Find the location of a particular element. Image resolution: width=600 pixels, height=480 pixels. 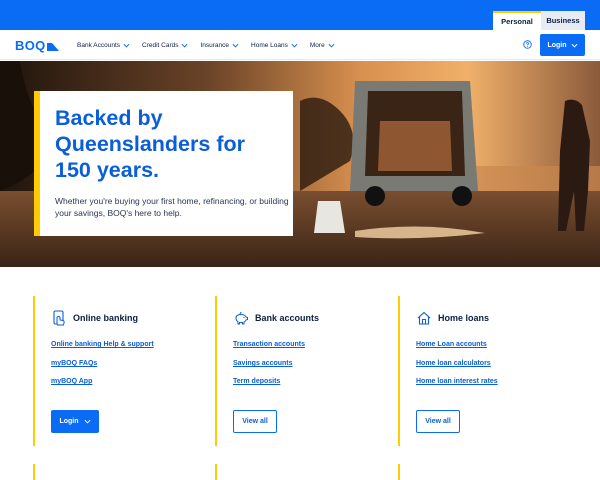

tile-link: Online banking Help & support is located at coordinates (102, 344).